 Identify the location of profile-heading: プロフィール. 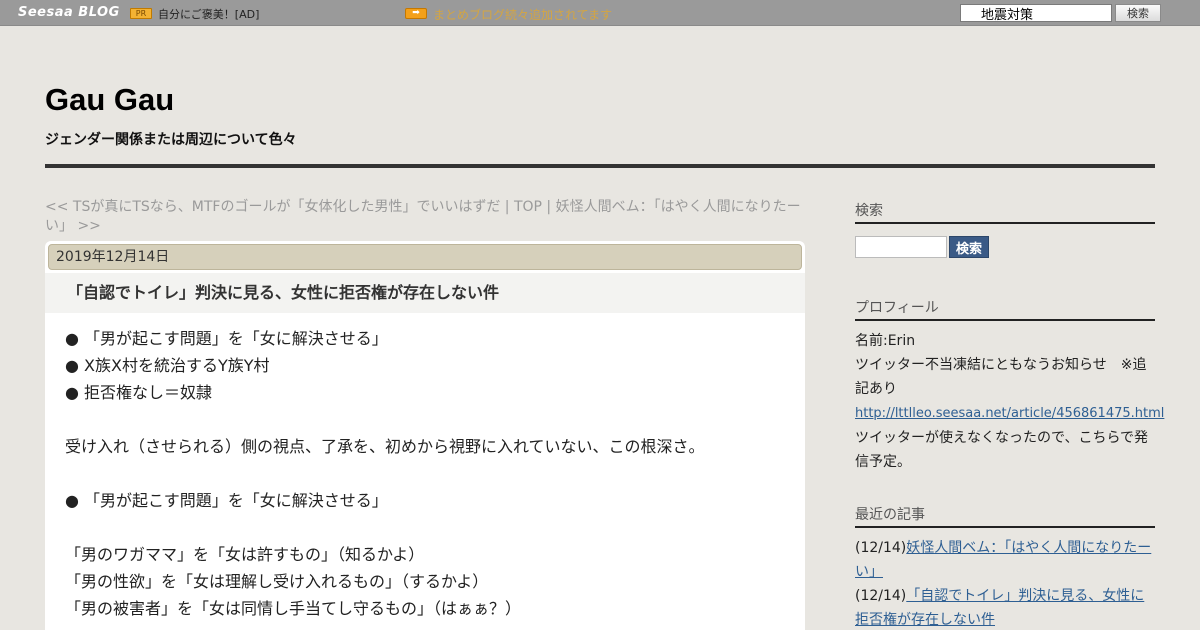
(1005, 309).